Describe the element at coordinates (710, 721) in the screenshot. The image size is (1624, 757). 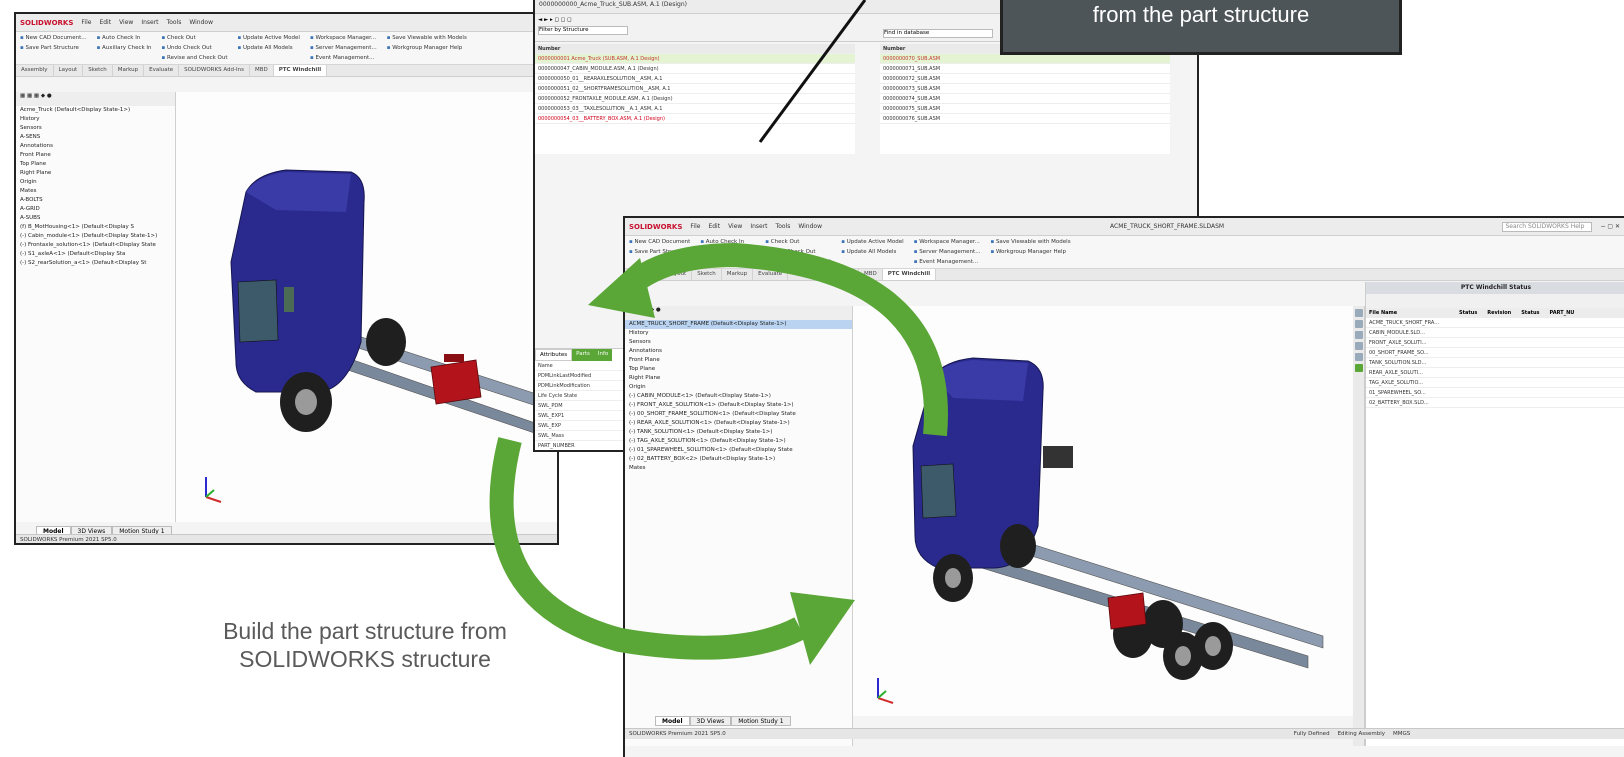
I see `bottom-tab-3d-views: 3D Views` at that location.